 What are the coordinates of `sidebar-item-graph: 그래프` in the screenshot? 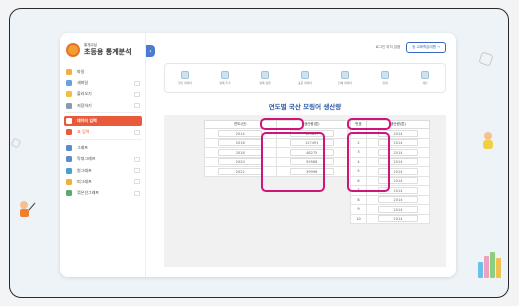 It's located at (103, 148).